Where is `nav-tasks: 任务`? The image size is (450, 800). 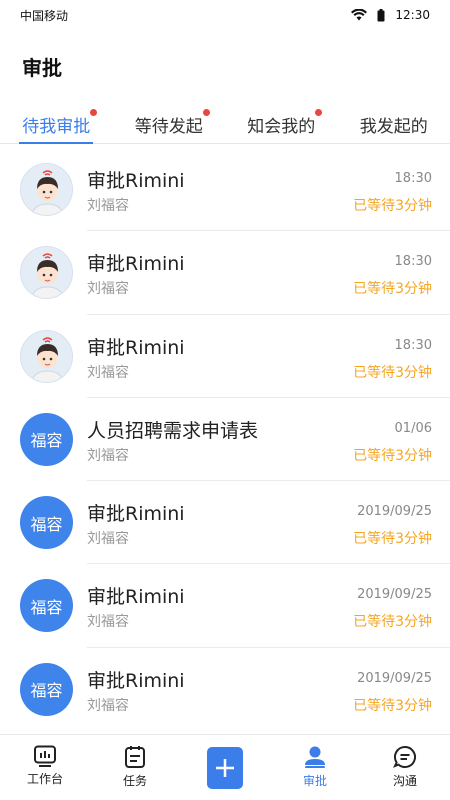
nav-tasks: 任务 is located at coordinates (135, 767).